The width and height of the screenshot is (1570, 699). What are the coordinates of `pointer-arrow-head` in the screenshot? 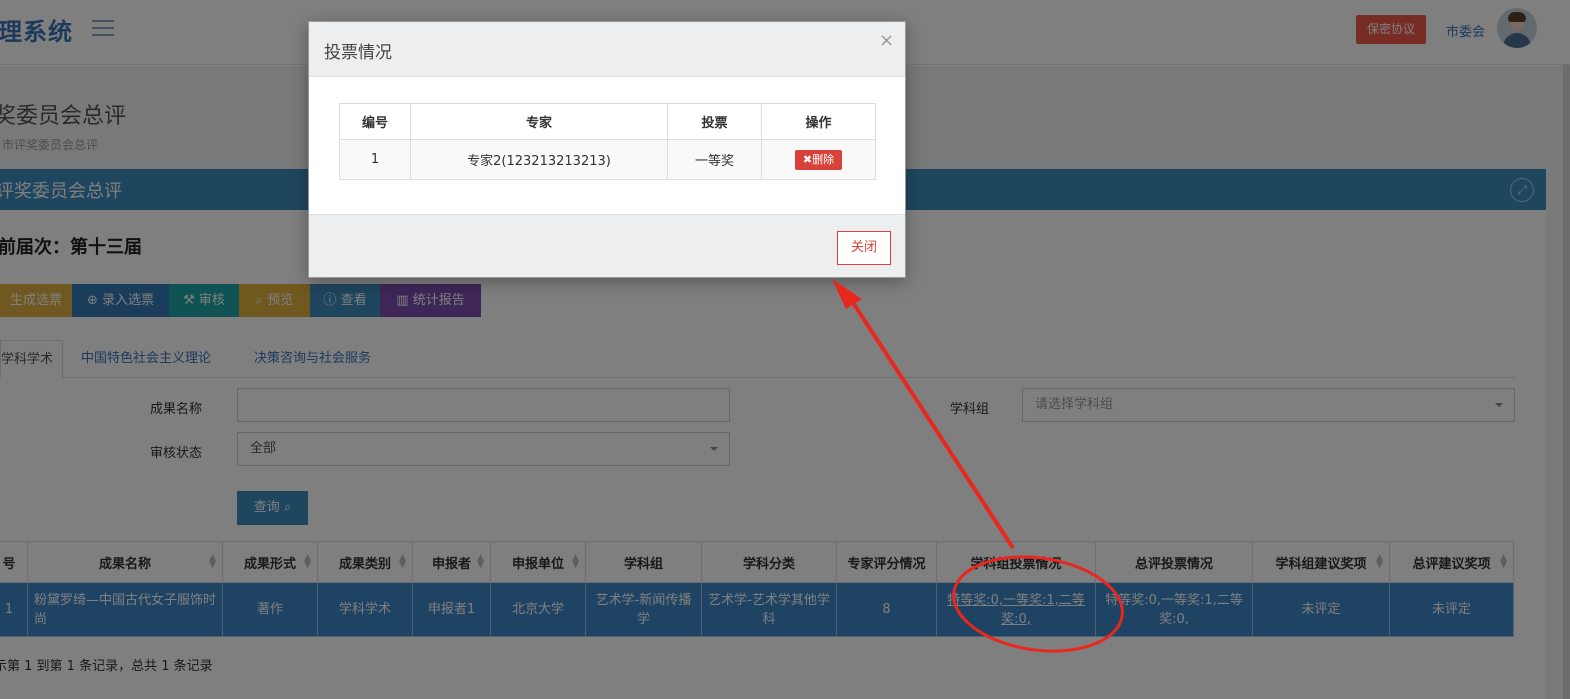 It's located at (847, 294).